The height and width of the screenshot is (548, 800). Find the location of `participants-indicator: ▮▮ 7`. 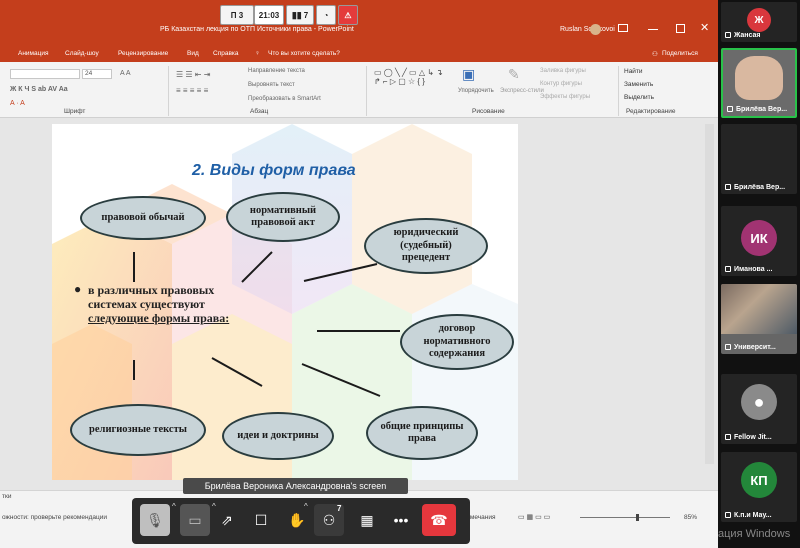

participants-indicator: ▮▮ 7 is located at coordinates (300, 15).